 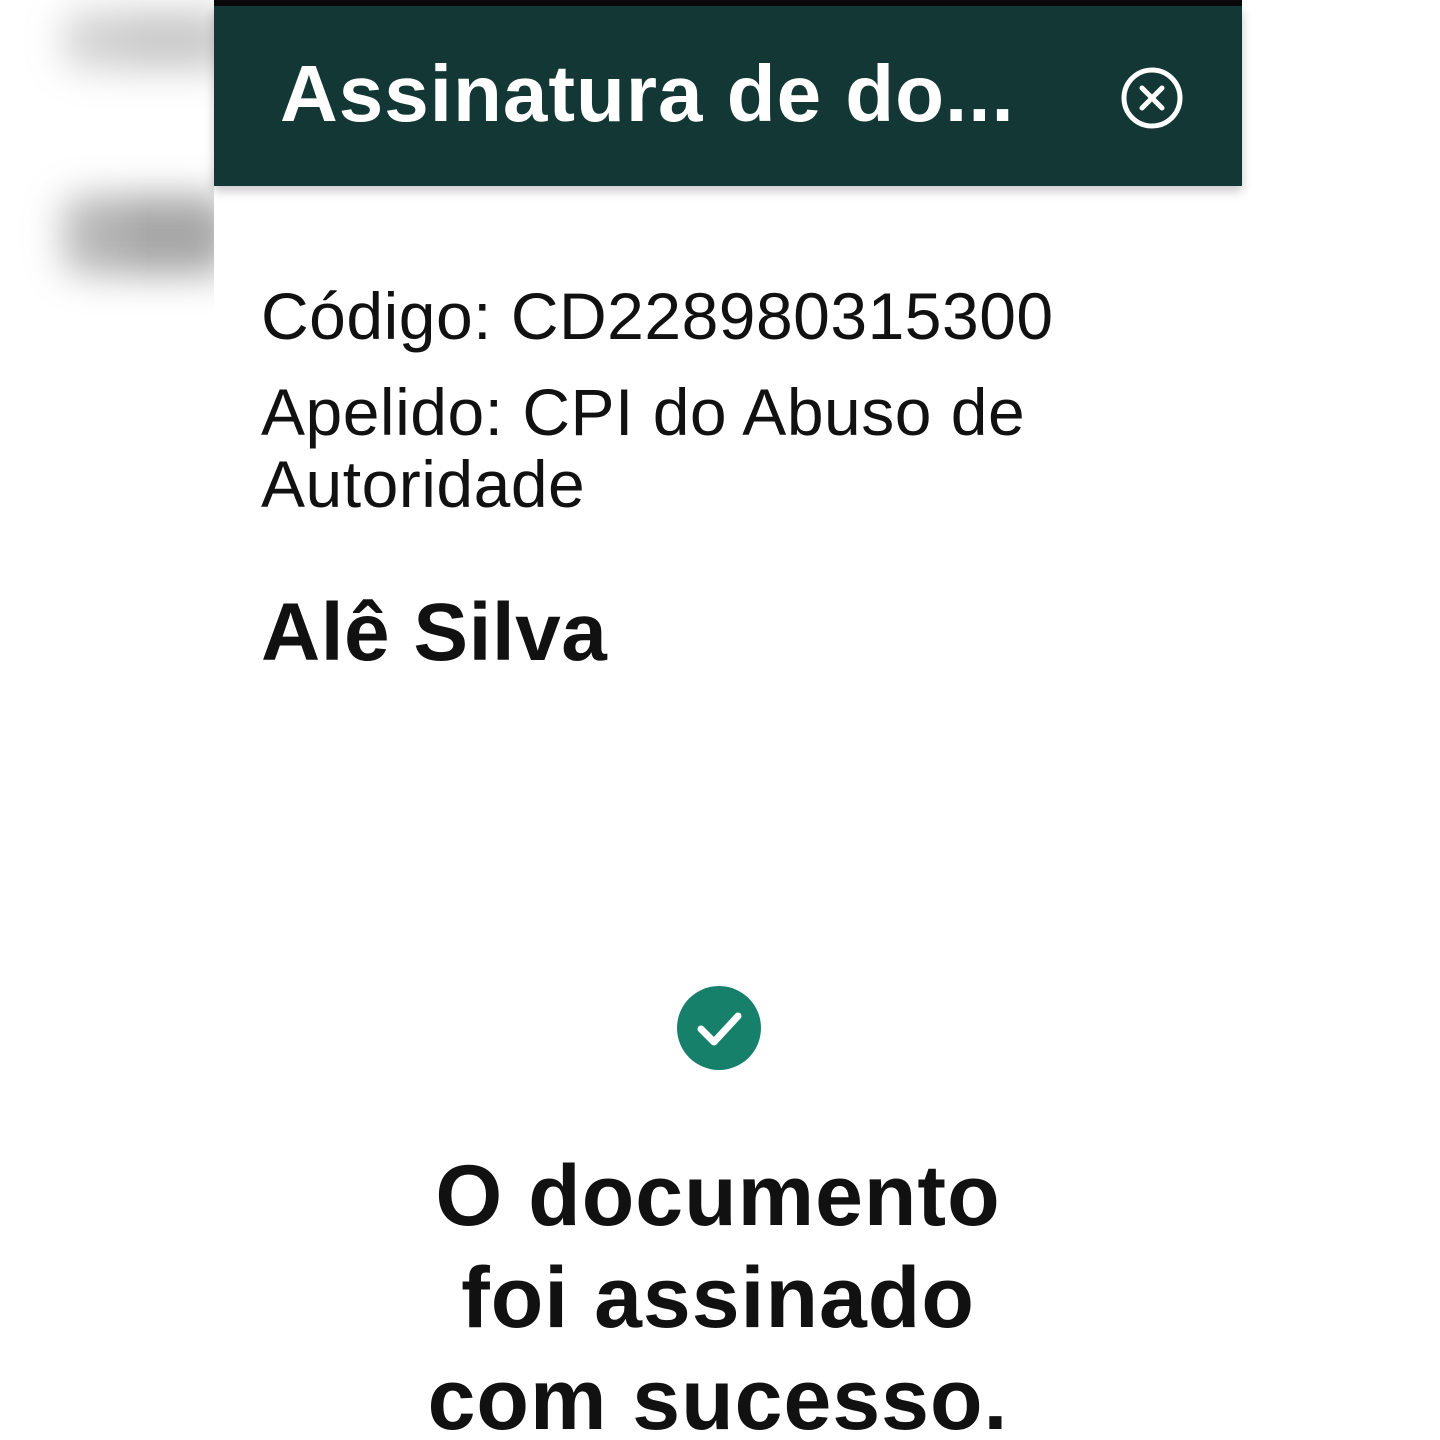 I want to click on success-message-container: O documento foi assinado com sucesso., so click(x=718, y=1292).